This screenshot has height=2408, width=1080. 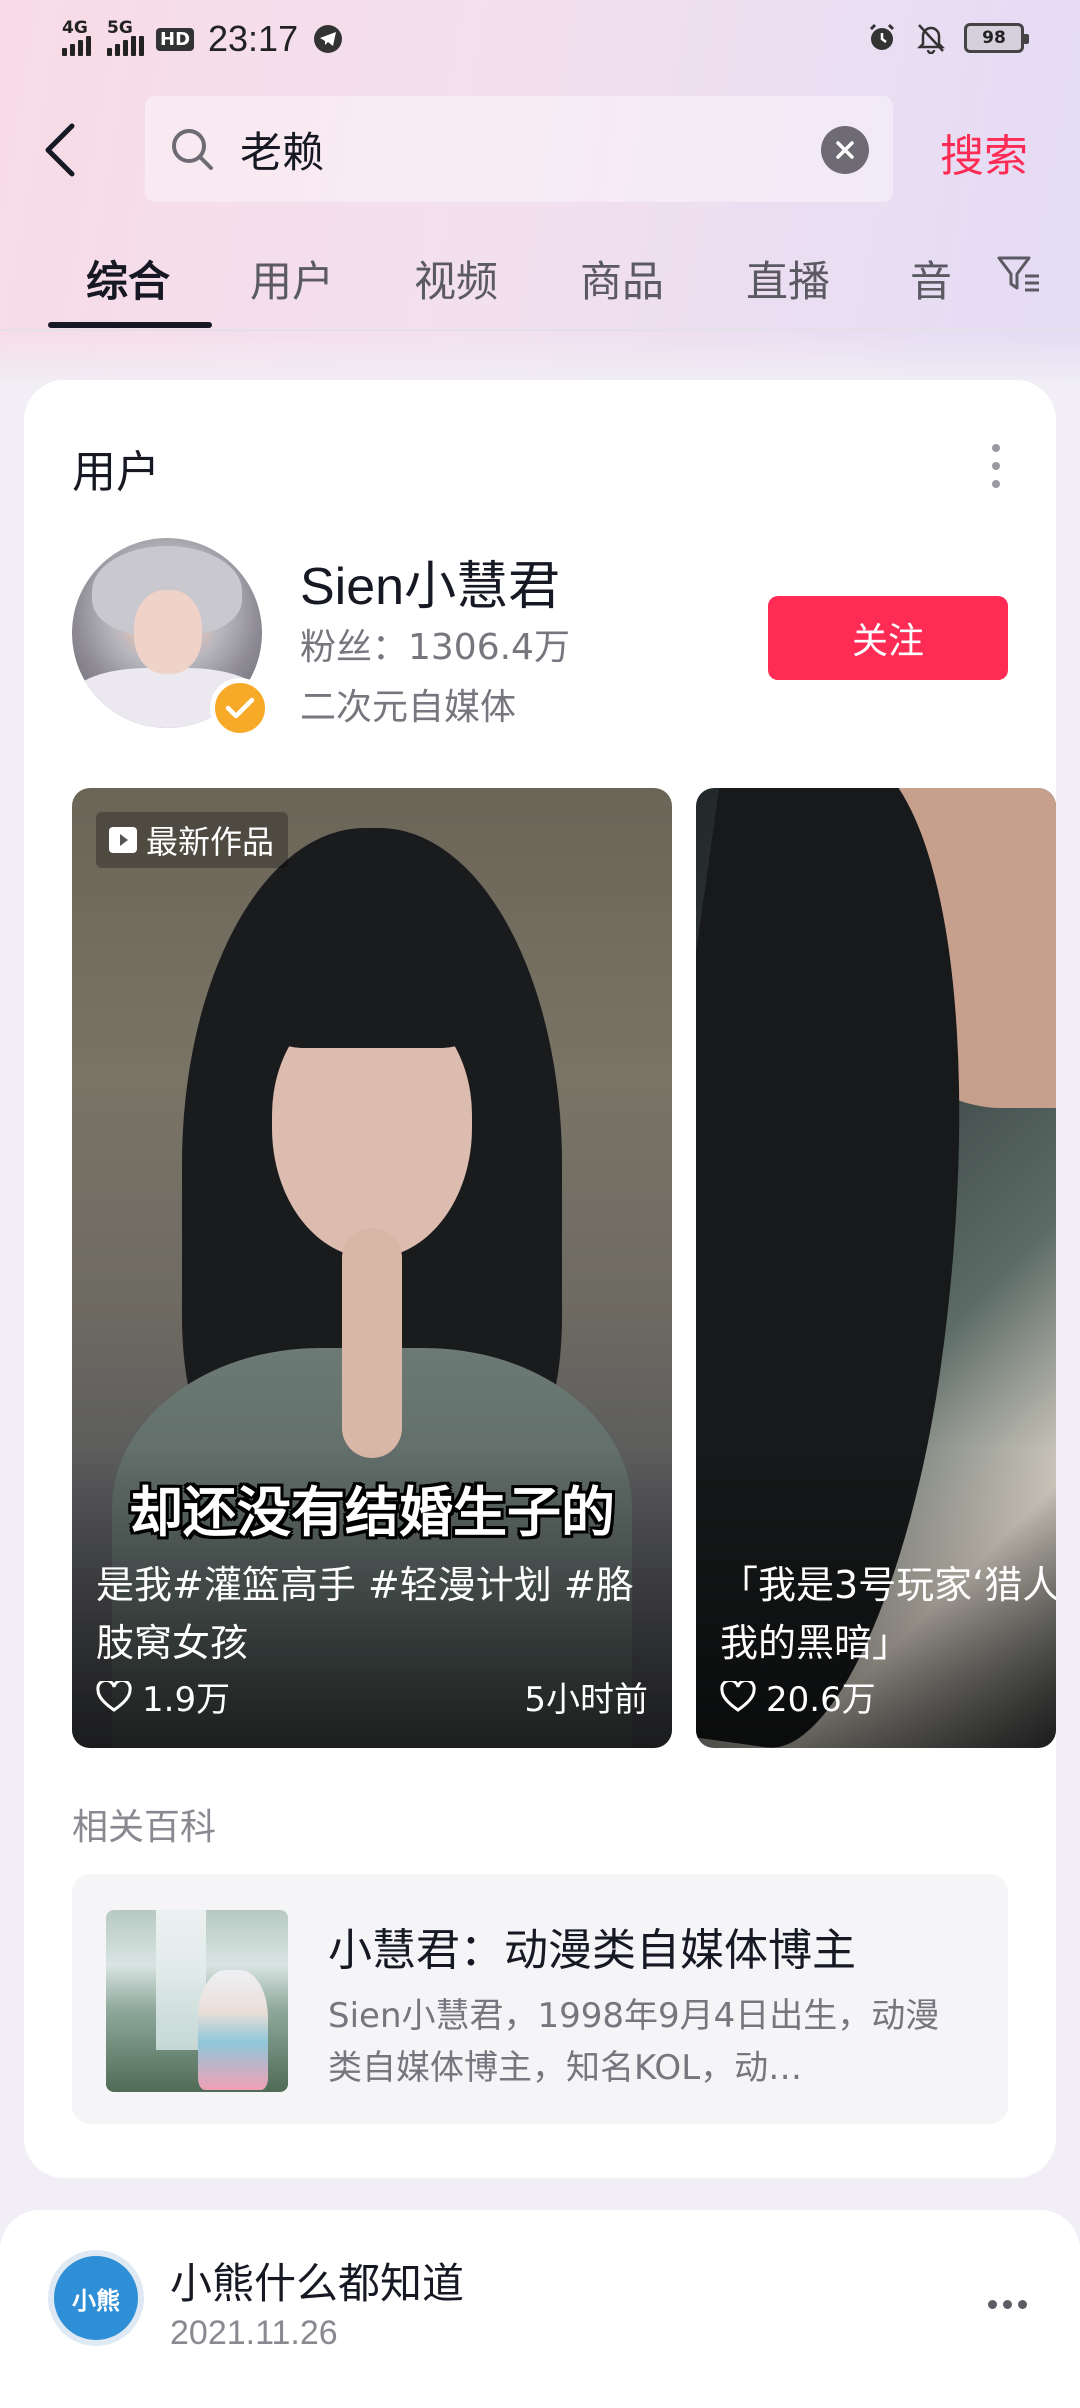 I want to click on encyclopedia-image, so click(x=197, y=2001).